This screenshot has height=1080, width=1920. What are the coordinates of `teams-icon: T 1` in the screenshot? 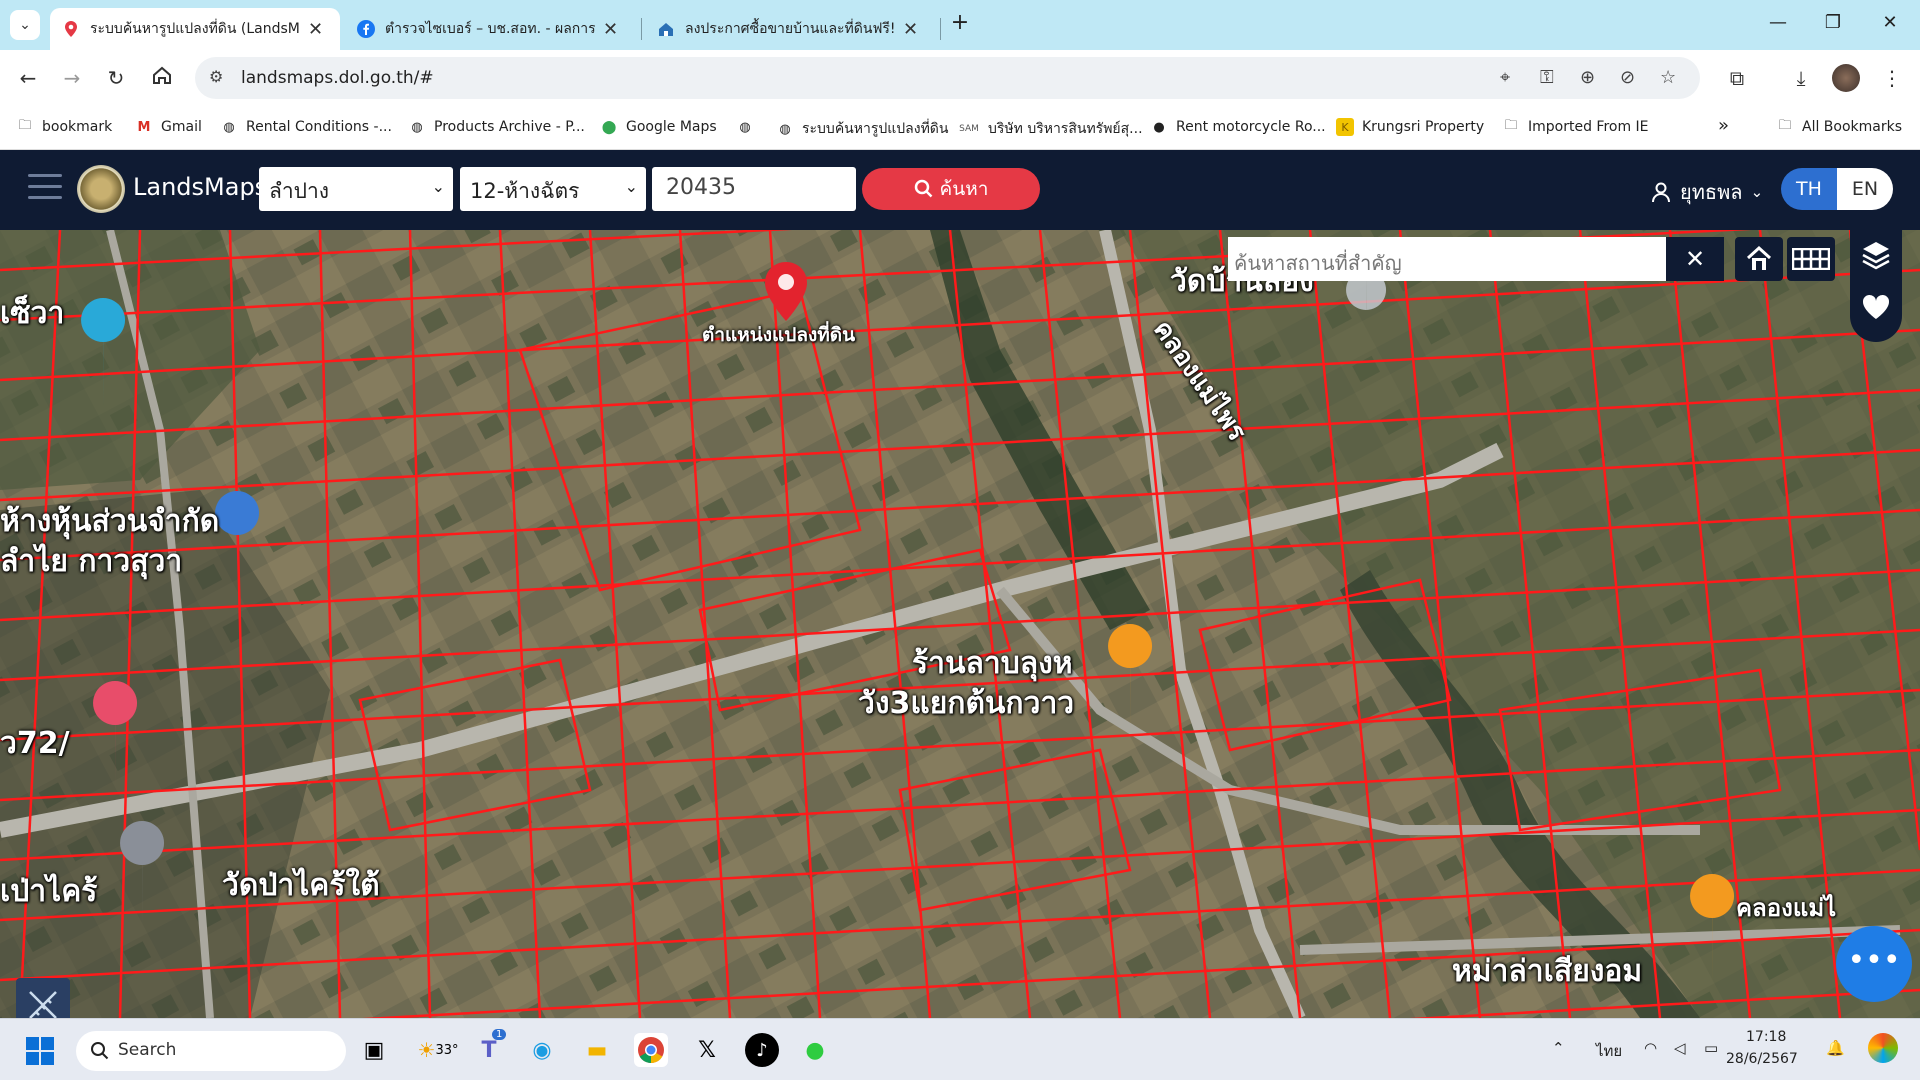 It's located at (489, 1048).